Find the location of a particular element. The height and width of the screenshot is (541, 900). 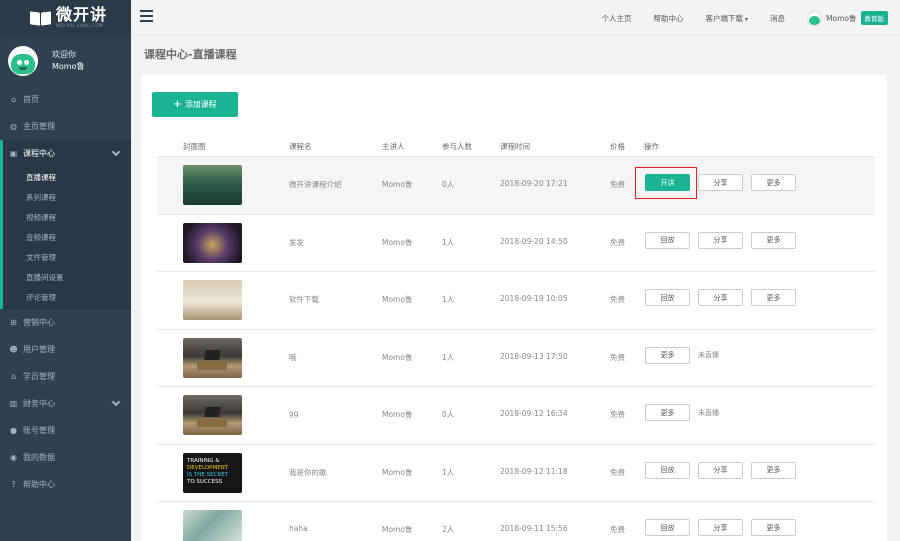

top-link-label: 客户端下载 is located at coordinates (724, 18).